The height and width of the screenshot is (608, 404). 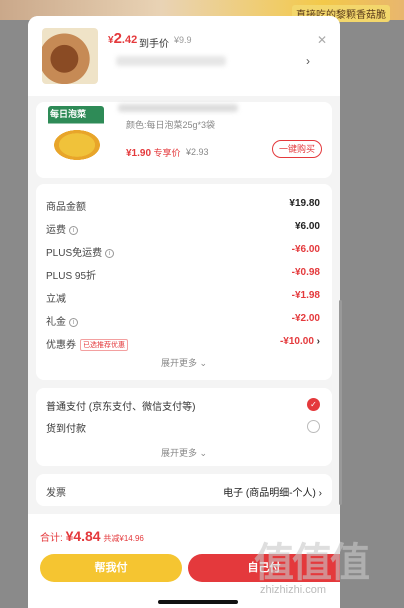 I want to click on fee-value-text: ¥6.00, so click(x=307, y=226).